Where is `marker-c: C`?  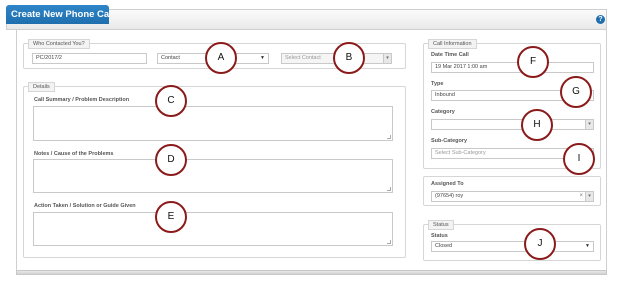 marker-c: C is located at coordinates (171, 101).